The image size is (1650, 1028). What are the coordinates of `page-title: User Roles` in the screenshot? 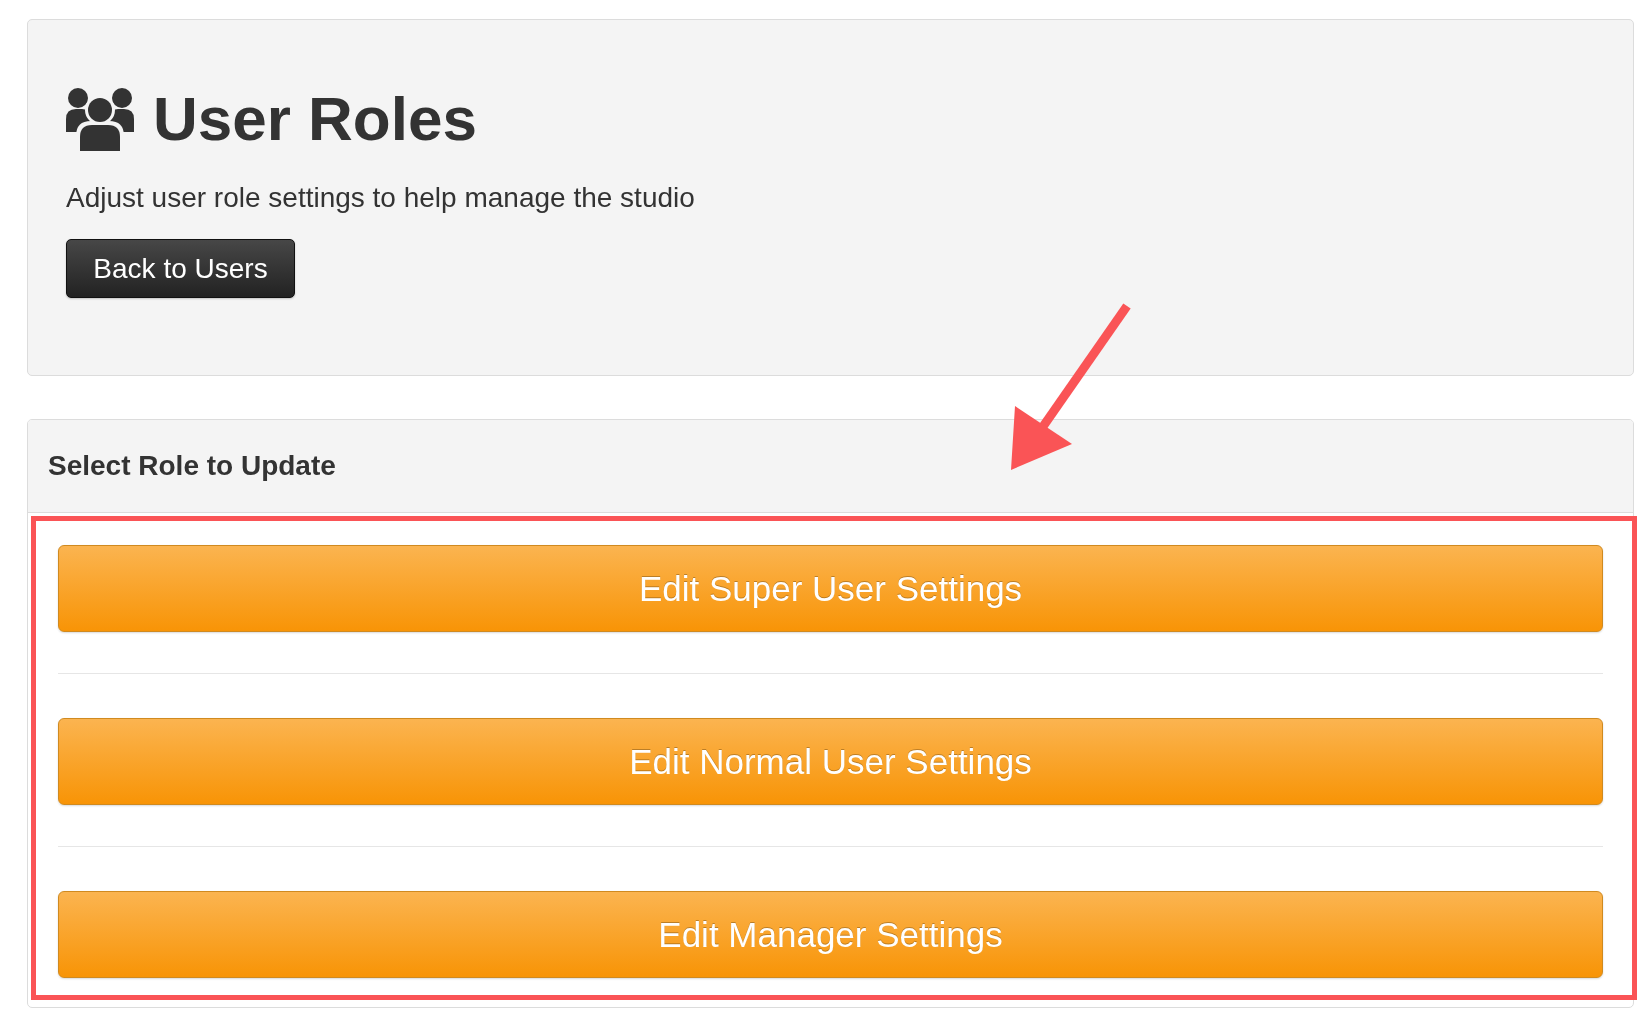 It's located at (315, 119).